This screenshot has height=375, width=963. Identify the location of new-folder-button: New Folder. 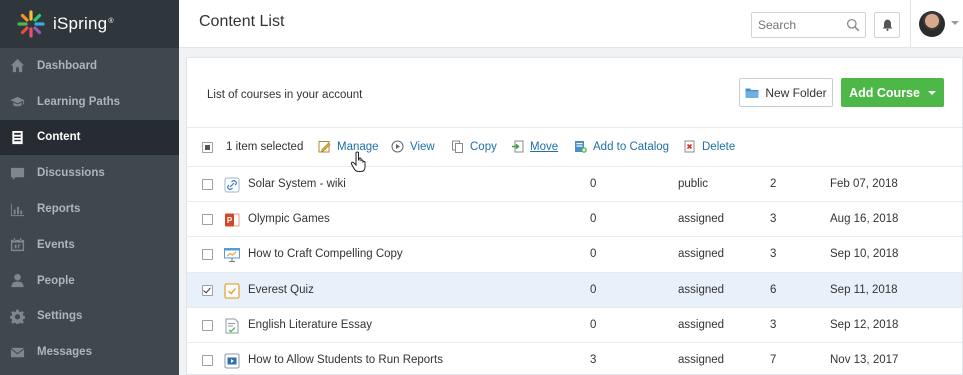
(786, 92).